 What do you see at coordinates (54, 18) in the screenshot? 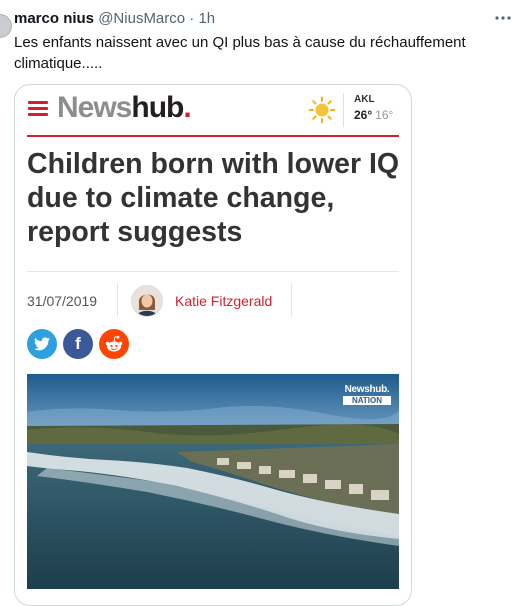
I see `display-name: marco nius` at bounding box center [54, 18].